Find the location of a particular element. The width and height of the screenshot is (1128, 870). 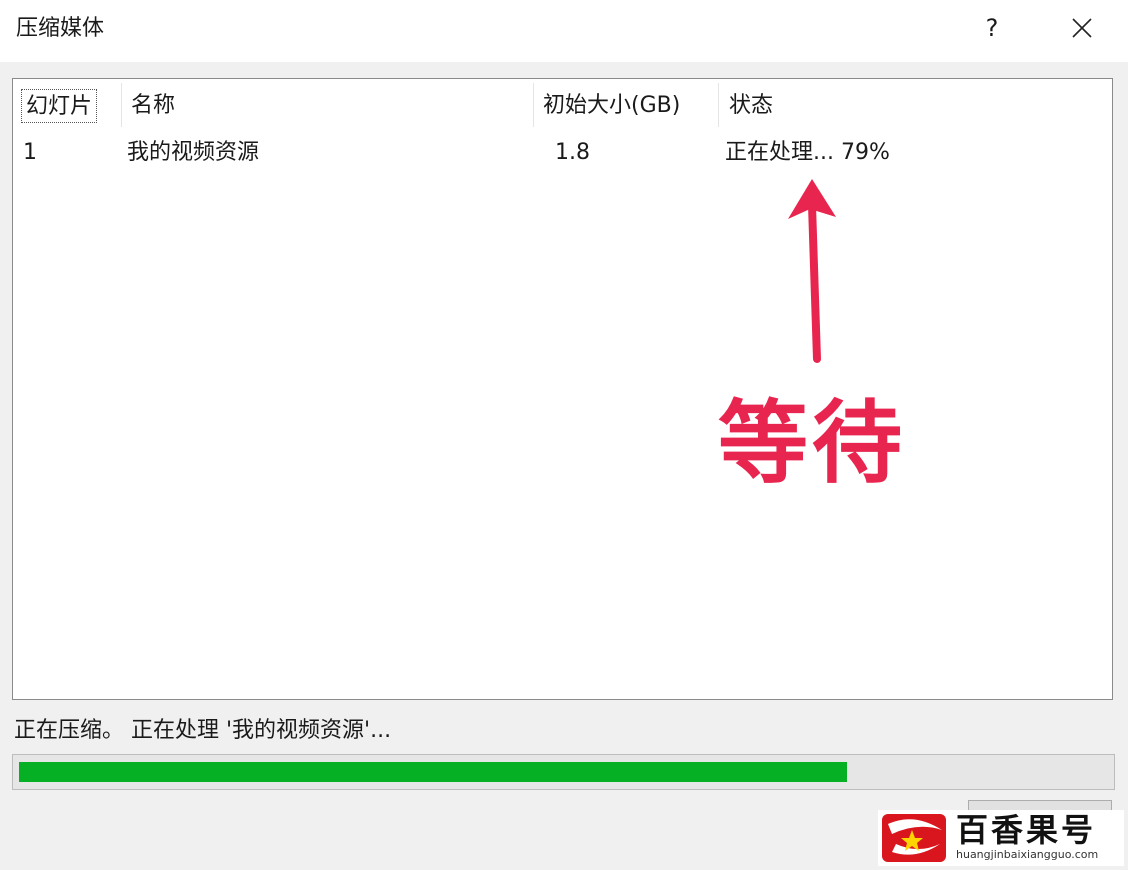

help-button: ? is located at coordinates (992, 28).